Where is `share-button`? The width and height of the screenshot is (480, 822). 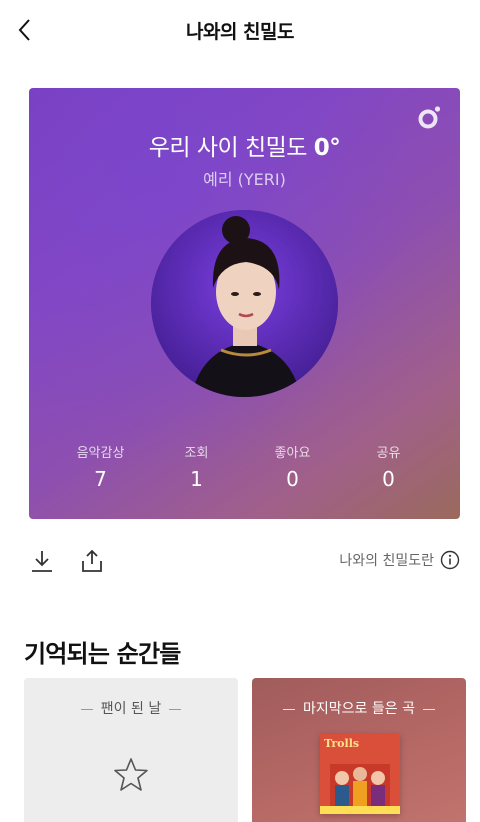 share-button is located at coordinates (92, 561).